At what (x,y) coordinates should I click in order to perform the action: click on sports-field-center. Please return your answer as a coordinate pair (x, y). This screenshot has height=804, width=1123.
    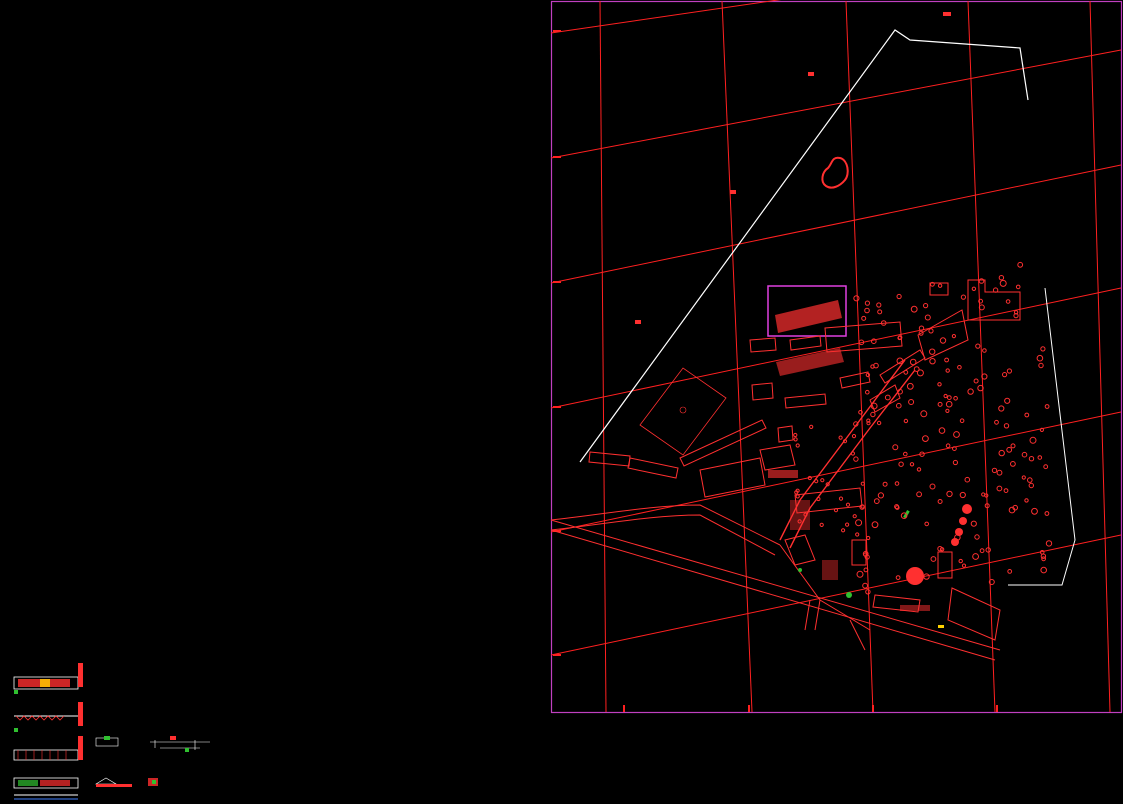
    Looking at the image, I should click on (683, 410).